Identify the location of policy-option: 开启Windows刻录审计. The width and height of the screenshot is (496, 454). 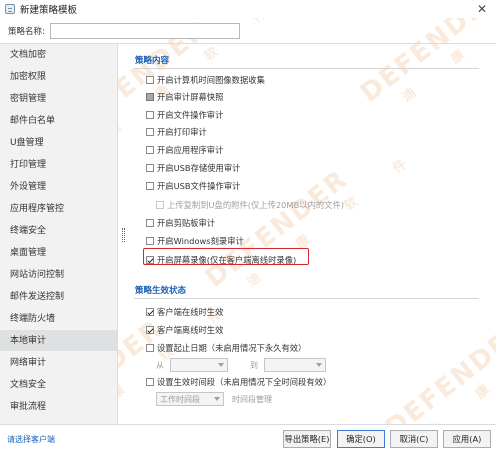
(195, 241).